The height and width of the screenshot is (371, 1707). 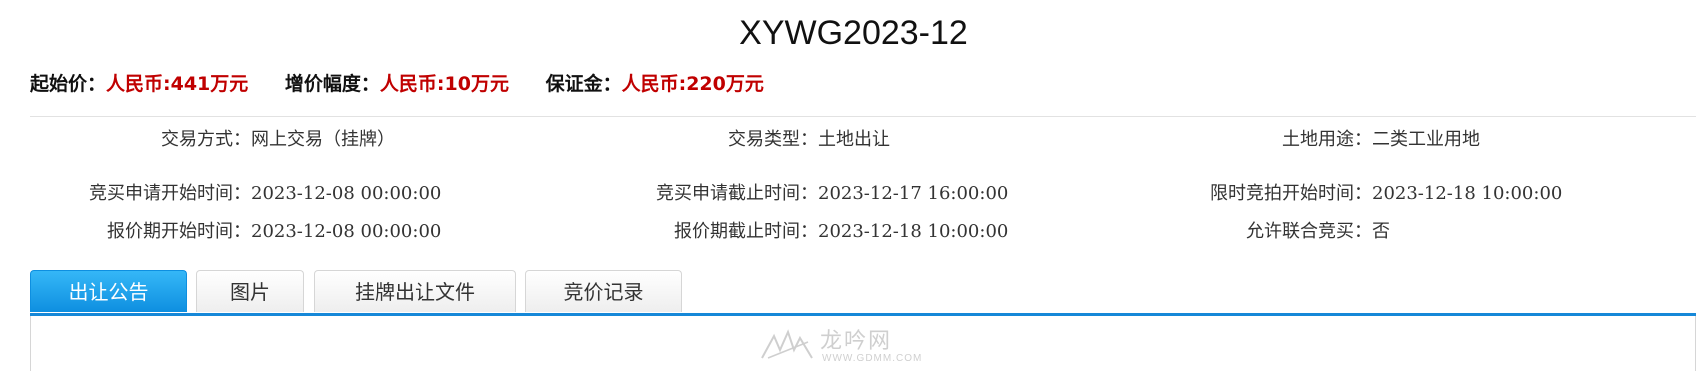 I want to click on trade-method-value: 网上交易（挂牌）, so click(x=323, y=139).